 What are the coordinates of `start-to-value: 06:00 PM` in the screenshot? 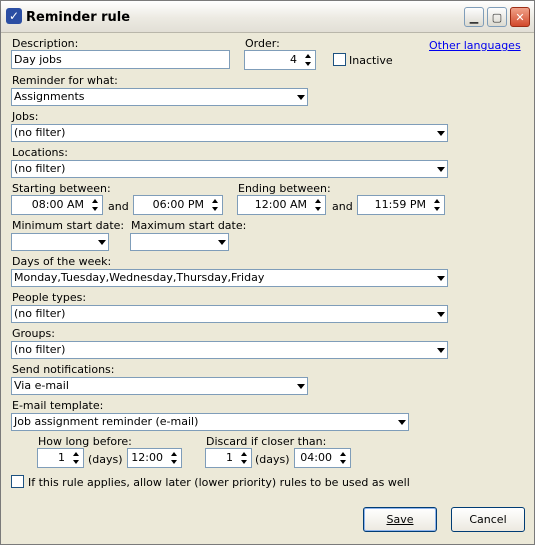 It's located at (178, 204).